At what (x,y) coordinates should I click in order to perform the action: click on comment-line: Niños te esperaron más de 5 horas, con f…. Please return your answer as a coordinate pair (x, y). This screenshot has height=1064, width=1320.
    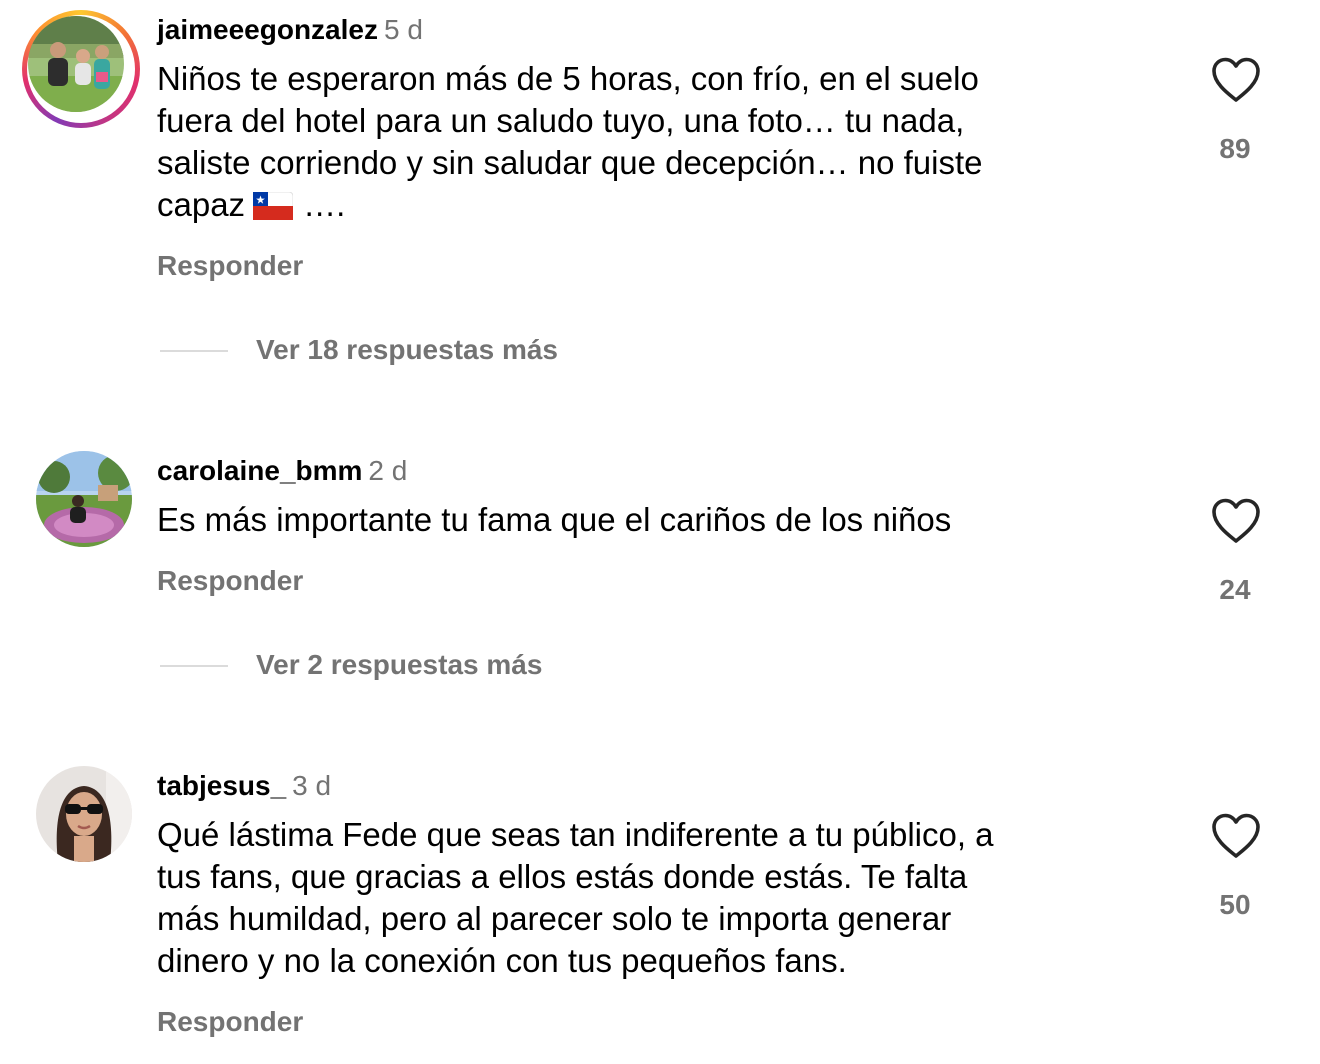
    Looking at the image, I should click on (568, 78).